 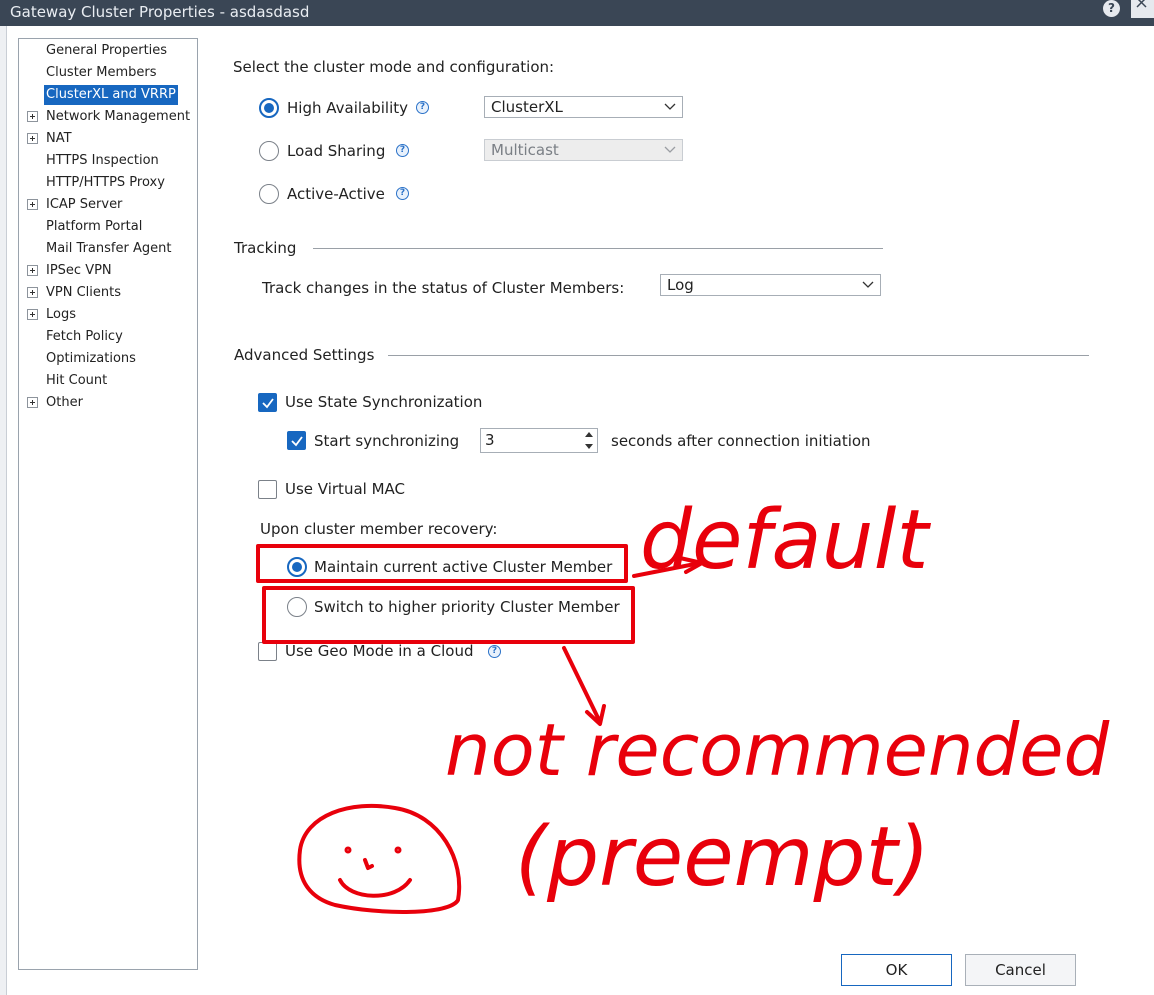 I want to click on nav-item: General Properties, so click(x=108, y=51).